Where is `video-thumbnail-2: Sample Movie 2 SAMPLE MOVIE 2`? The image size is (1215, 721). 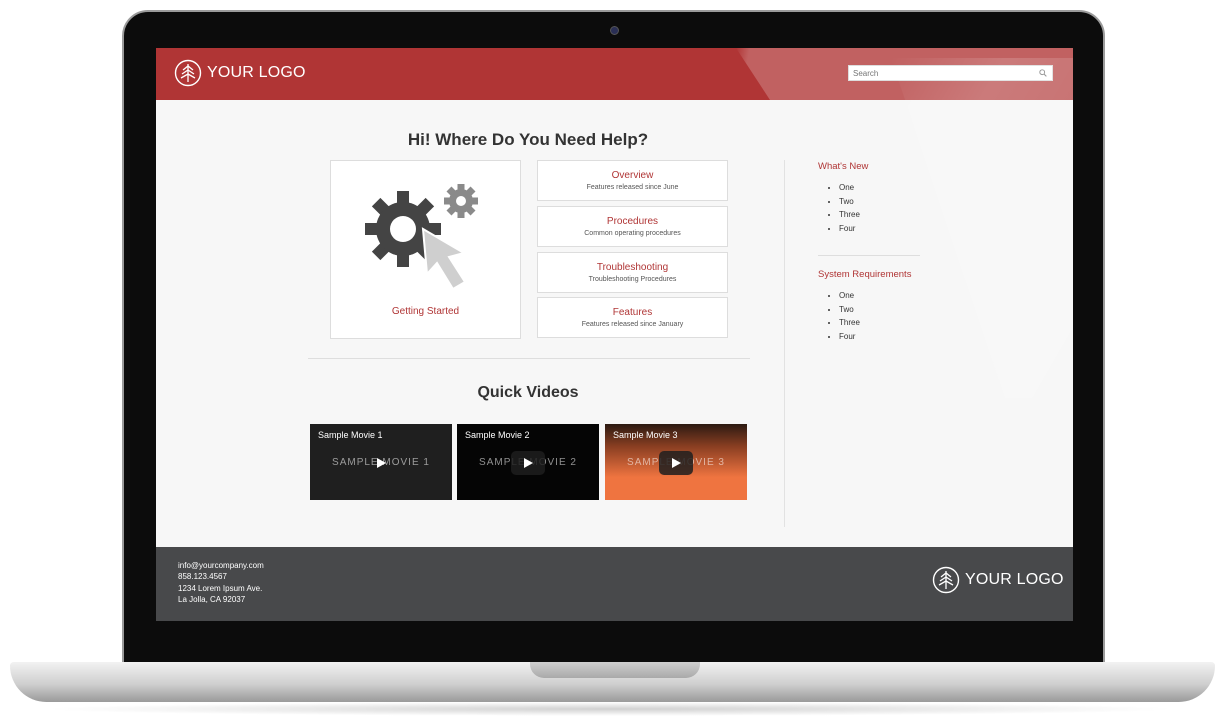 video-thumbnail-2: Sample Movie 2 SAMPLE MOVIE 2 is located at coordinates (528, 462).